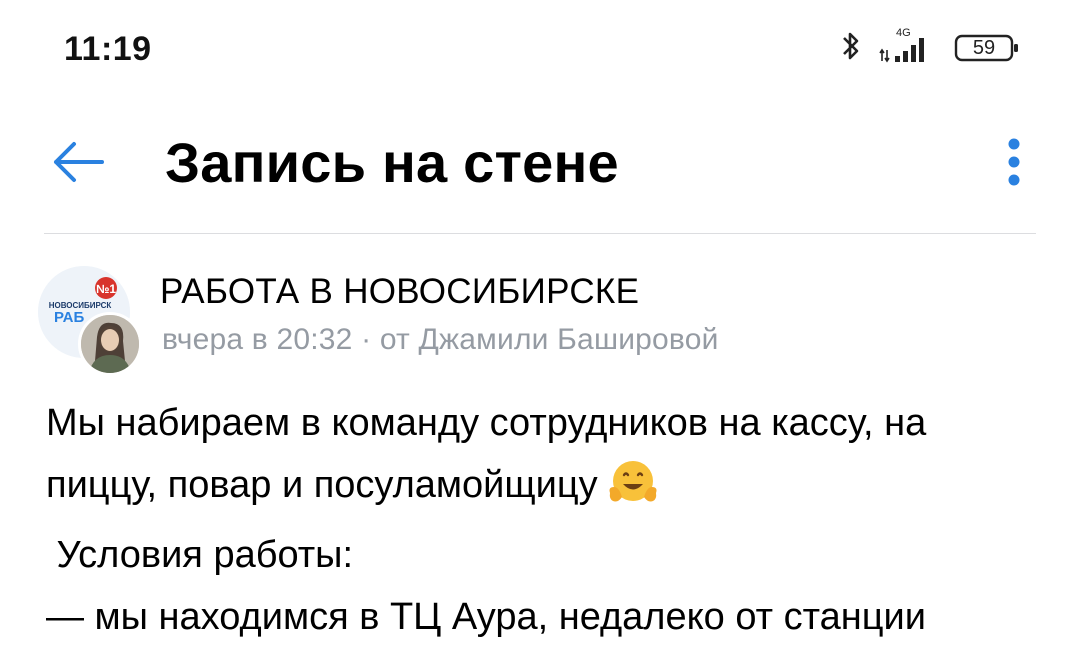  Describe the element at coordinates (440, 339) in the screenshot. I see `post-meta: вчера в 20:32 · от Джамили Башировой` at that location.